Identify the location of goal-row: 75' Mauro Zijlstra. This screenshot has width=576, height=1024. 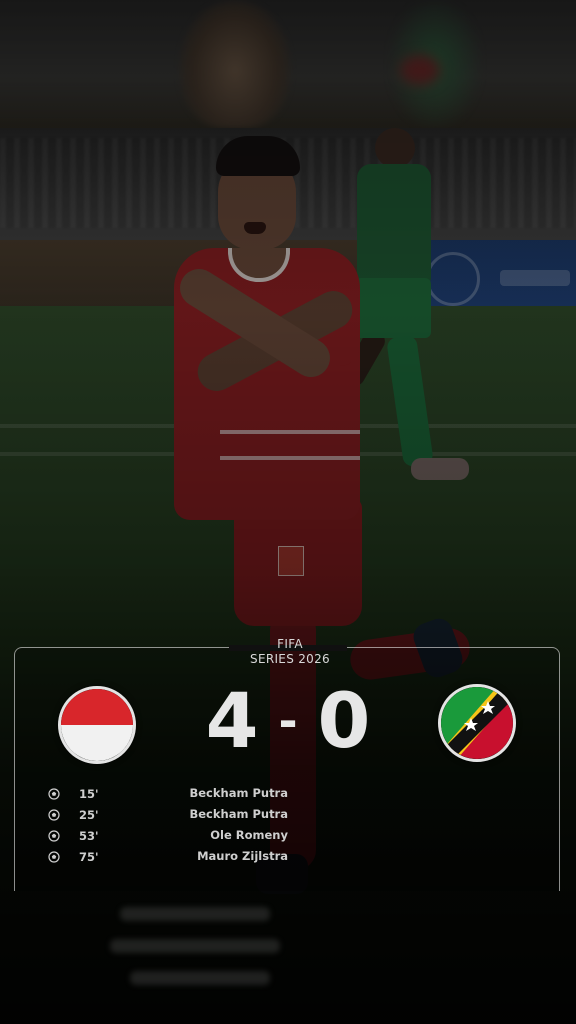
(168, 859).